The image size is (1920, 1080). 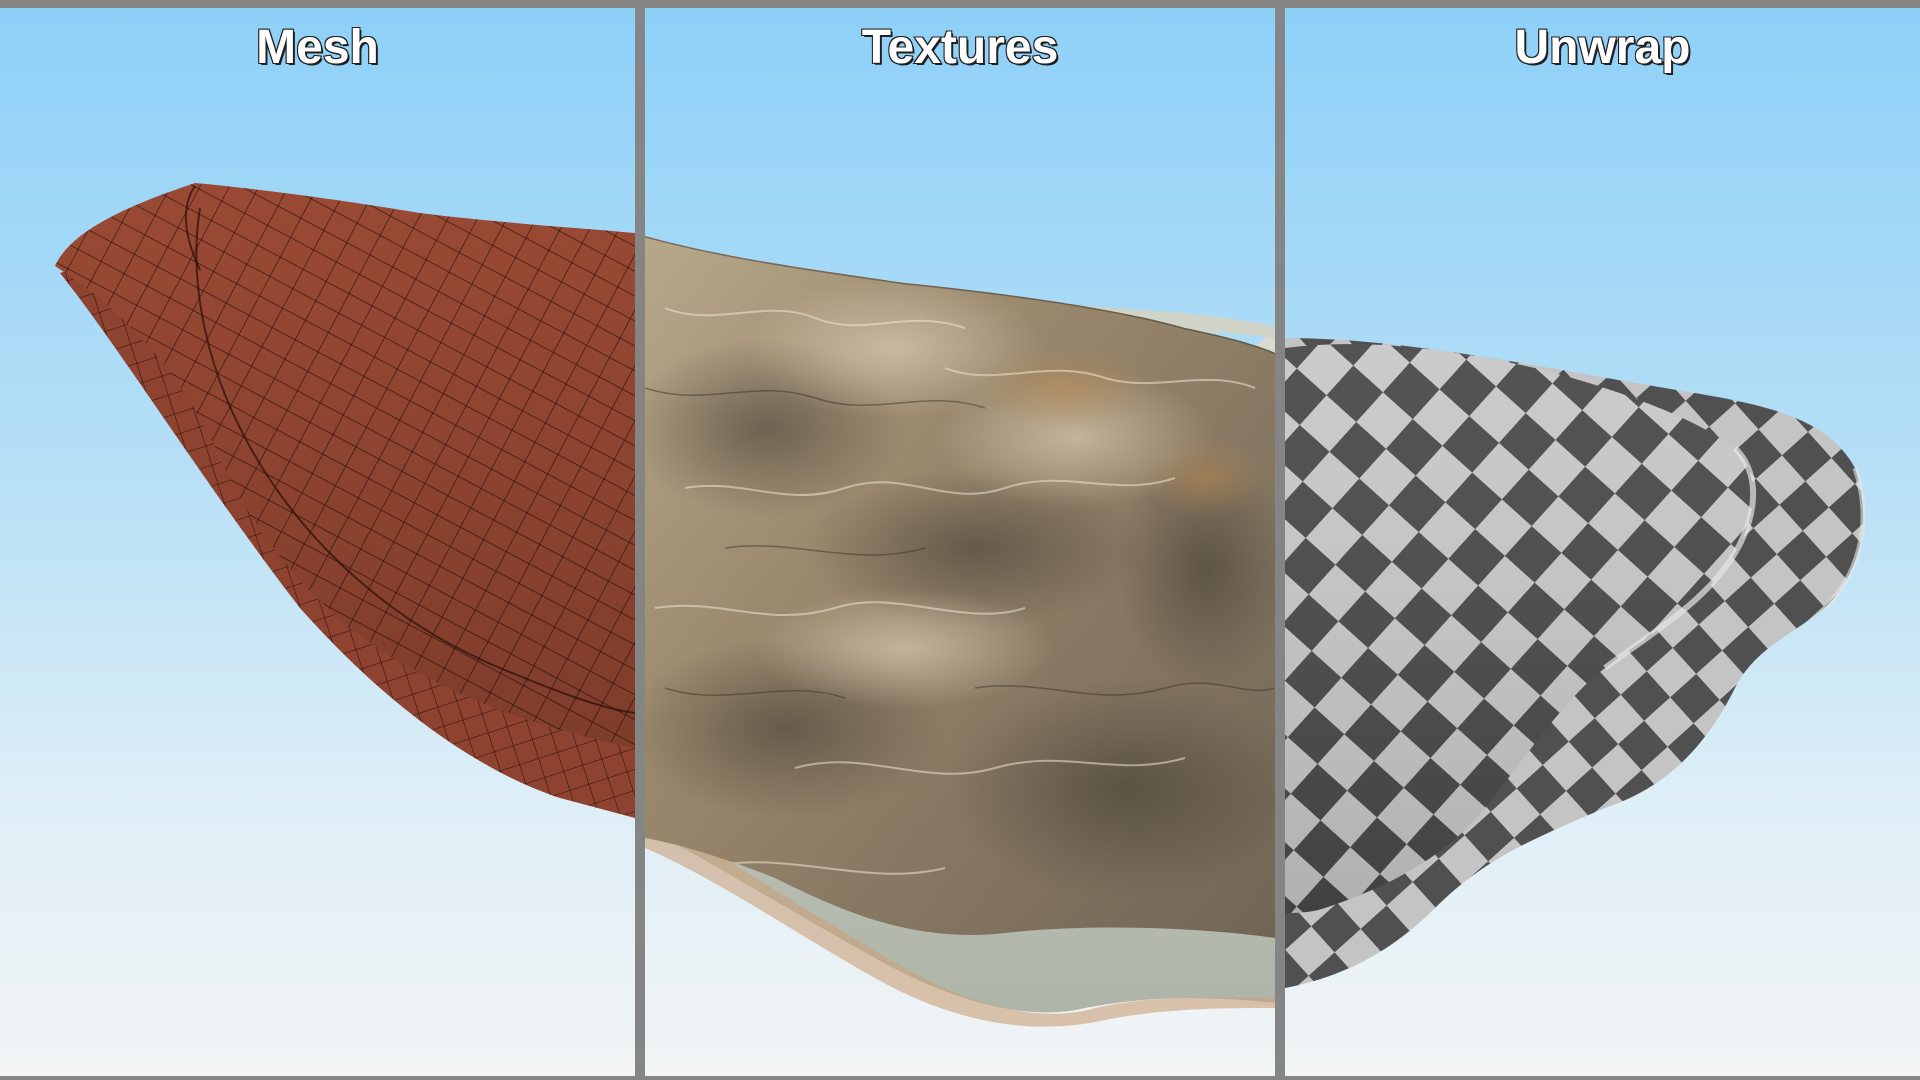 I want to click on panel-title: Mesh, so click(x=317, y=47).